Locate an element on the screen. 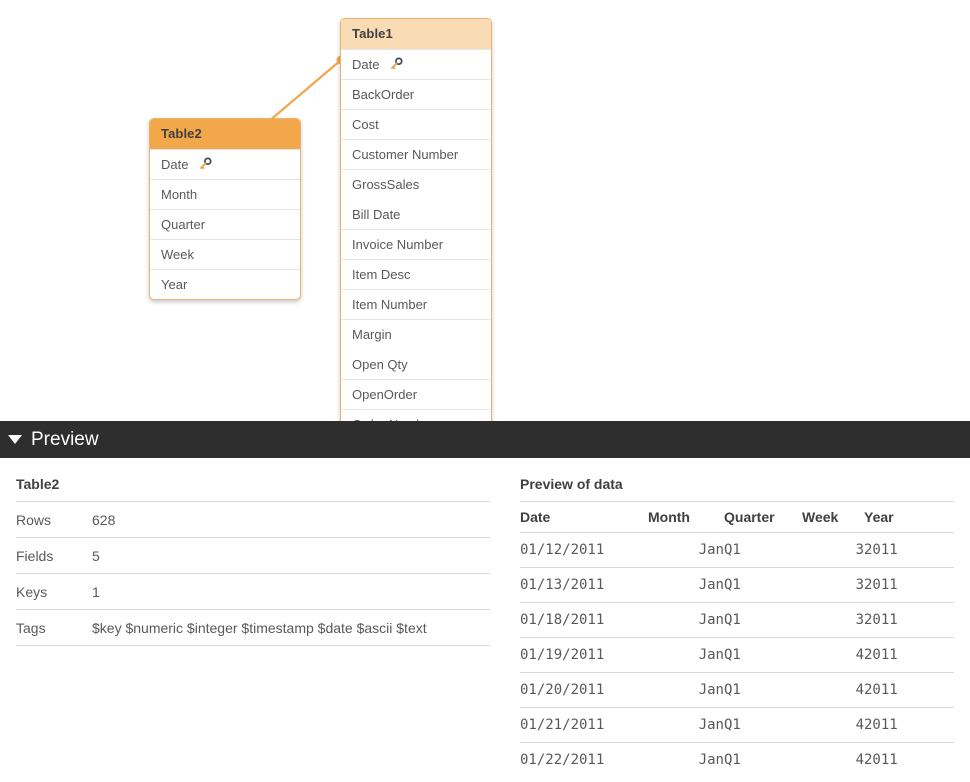  table-row: 01/19/2011 Jan Q1 4 2011 is located at coordinates (737, 655).